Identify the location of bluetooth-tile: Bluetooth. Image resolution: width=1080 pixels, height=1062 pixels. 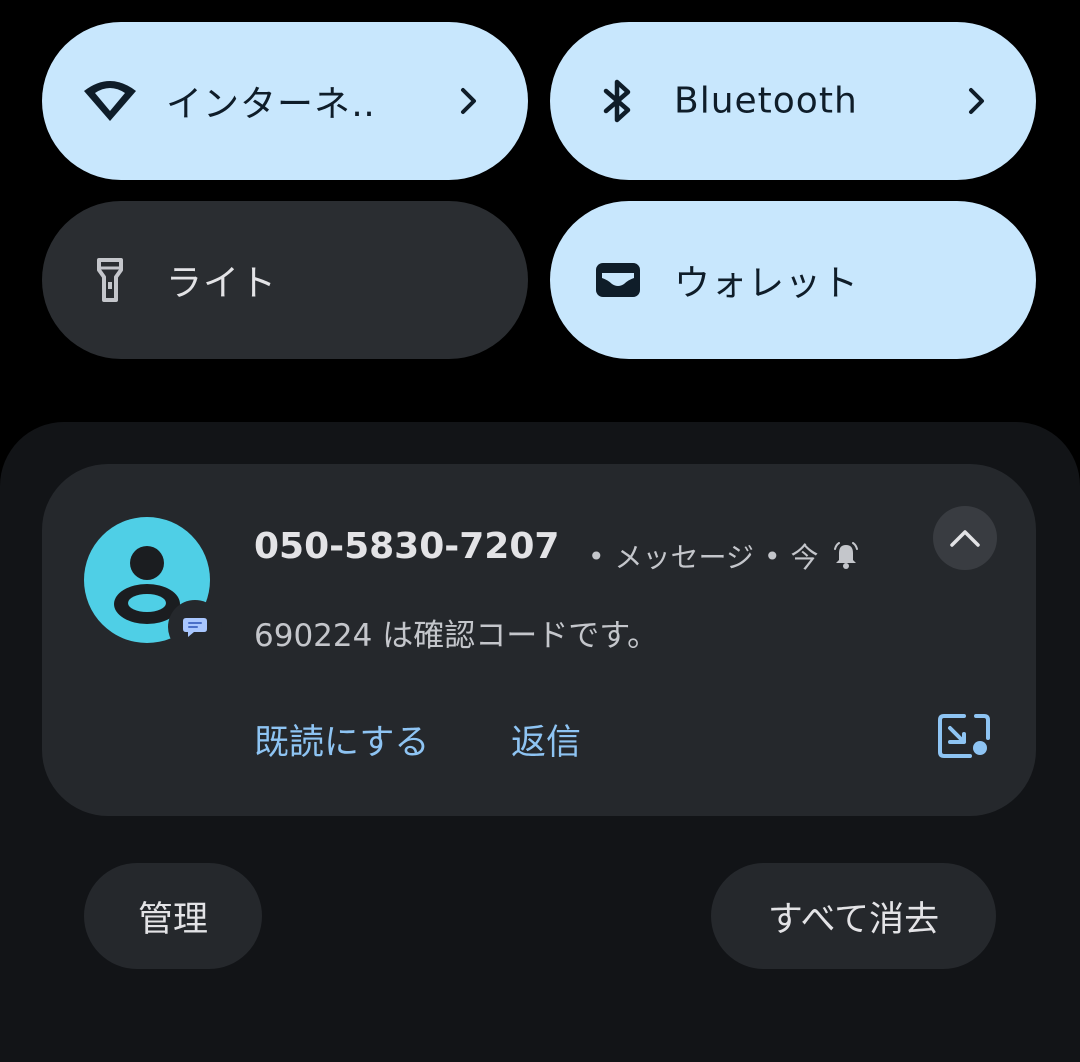
(793, 101).